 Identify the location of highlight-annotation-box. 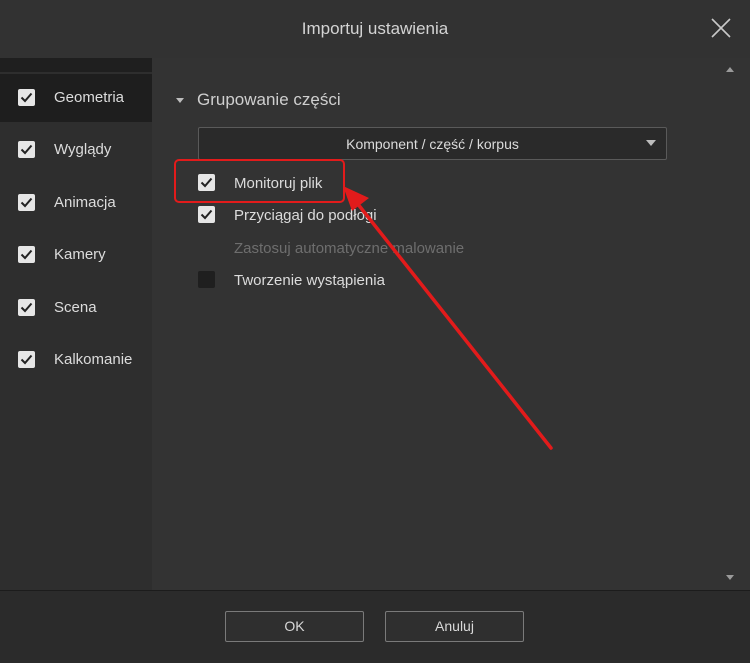
(259, 181).